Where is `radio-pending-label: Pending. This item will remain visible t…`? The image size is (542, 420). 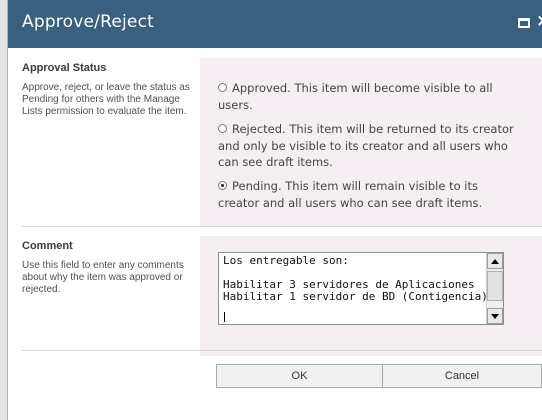
radio-pending-label: Pending. This item will remain visible t… is located at coordinates (350, 194).